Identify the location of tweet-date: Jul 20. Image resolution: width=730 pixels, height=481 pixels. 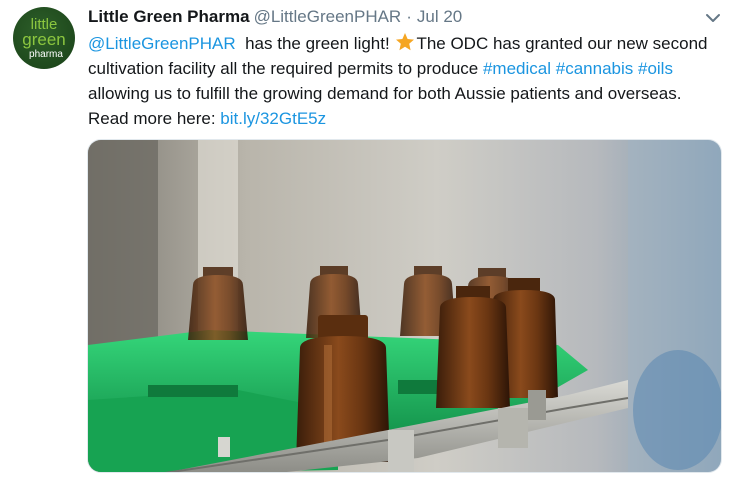
(439, 16).